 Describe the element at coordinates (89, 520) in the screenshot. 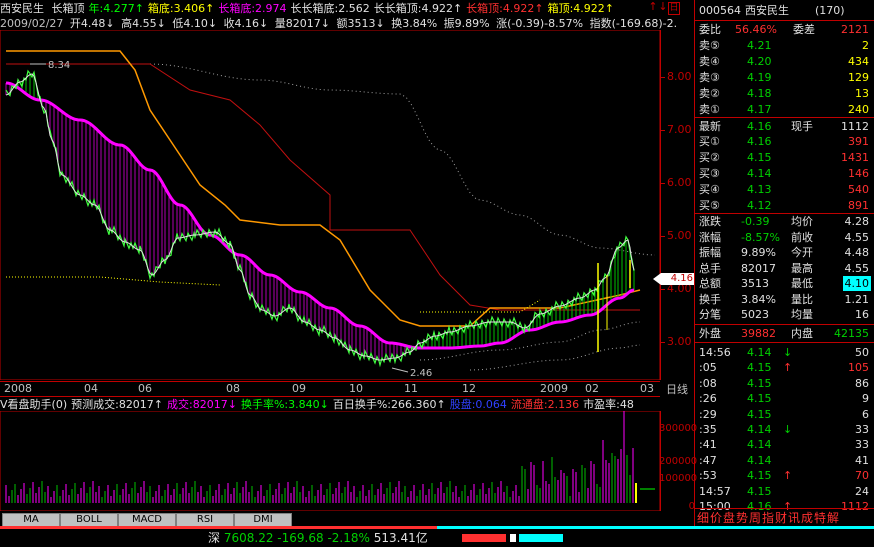

I see `tab-boll: BOLL` at that location.